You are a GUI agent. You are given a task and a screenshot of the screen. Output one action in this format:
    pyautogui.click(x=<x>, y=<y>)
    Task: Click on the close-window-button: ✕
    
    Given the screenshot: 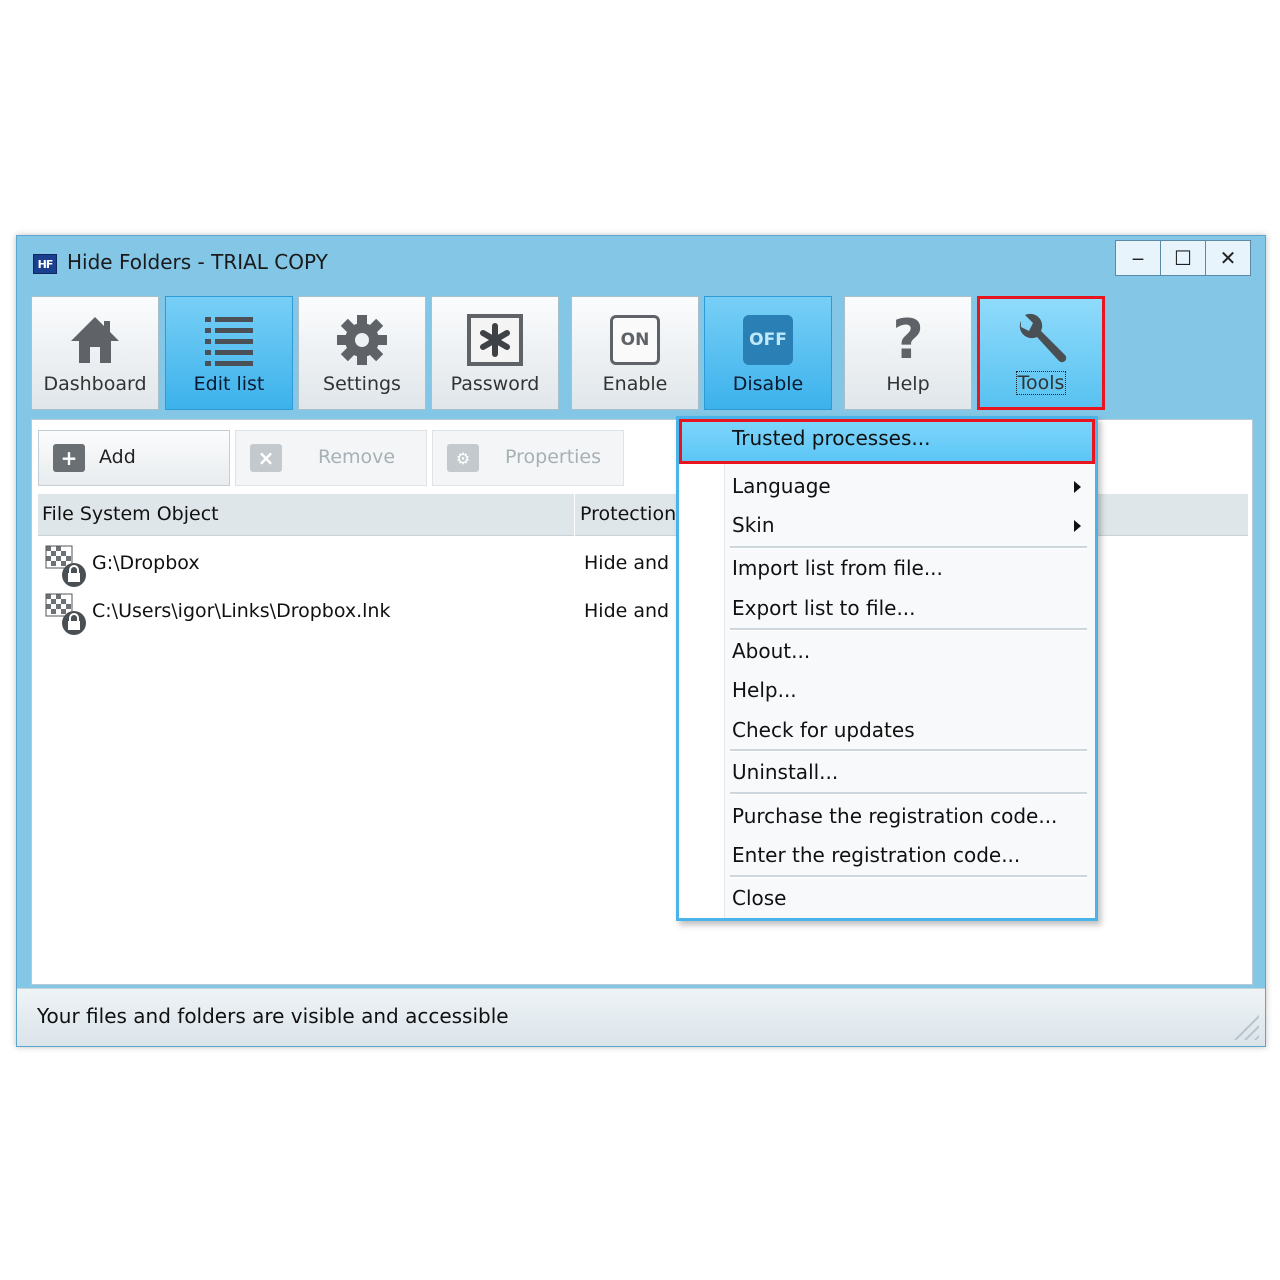 What is the action you would take?
    pyautogui.click(x=1228, y=258)
    